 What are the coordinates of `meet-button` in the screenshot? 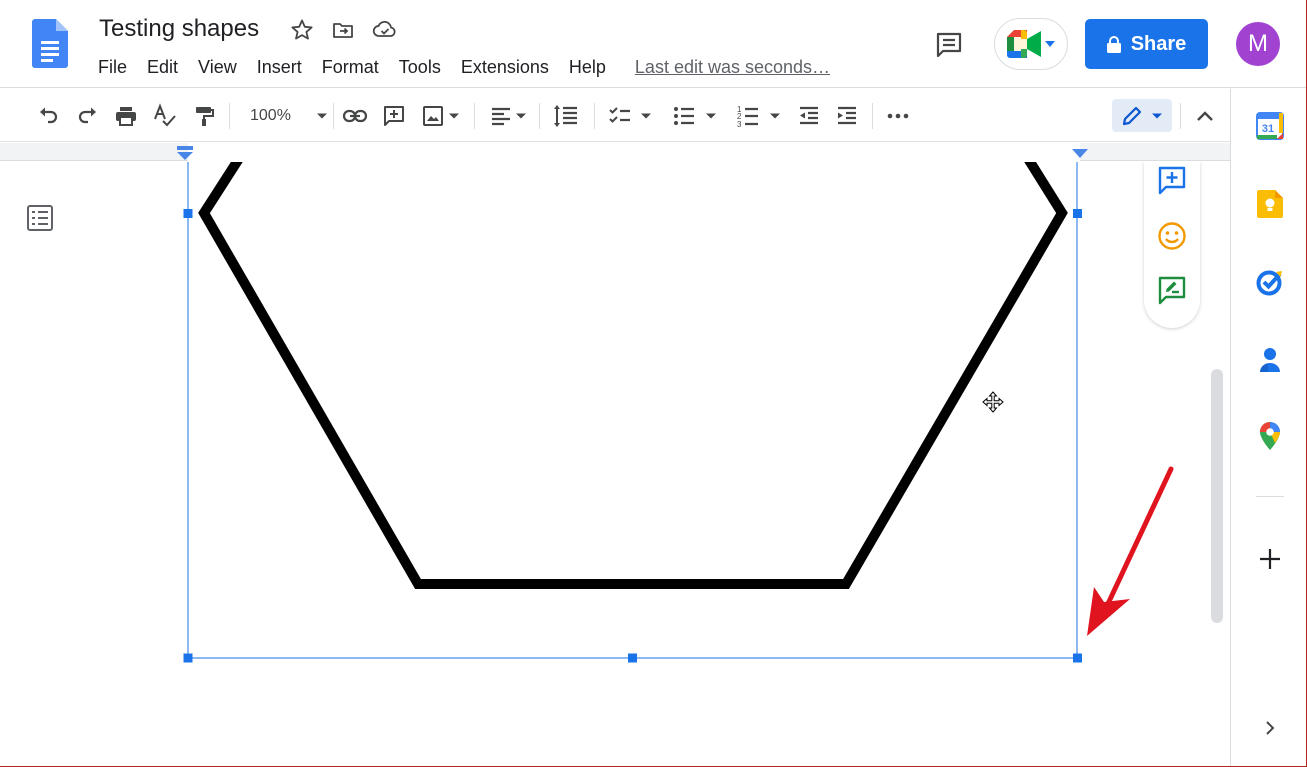 It's located at (1031, 44).